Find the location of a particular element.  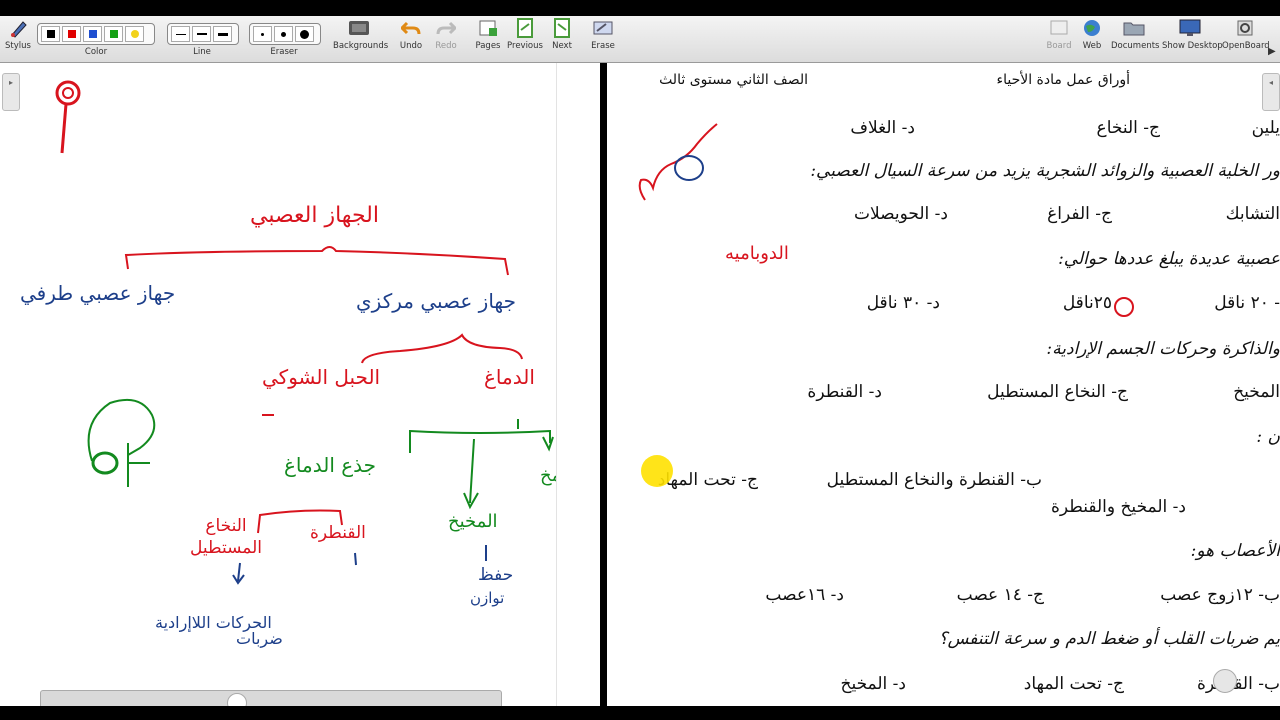

row7-option-c: ج- تحت المهاد is located at coordinates (1073, 684).